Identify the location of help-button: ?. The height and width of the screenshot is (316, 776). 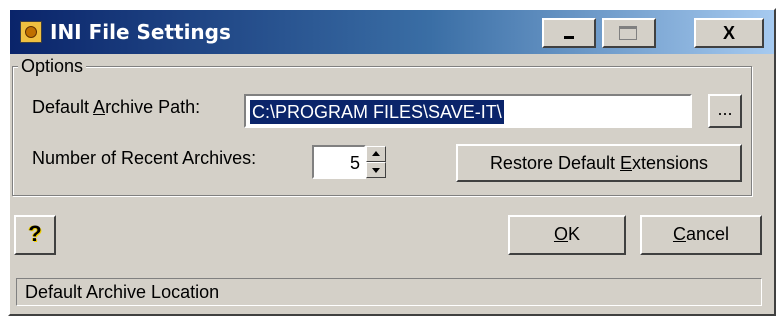
(35, 235).